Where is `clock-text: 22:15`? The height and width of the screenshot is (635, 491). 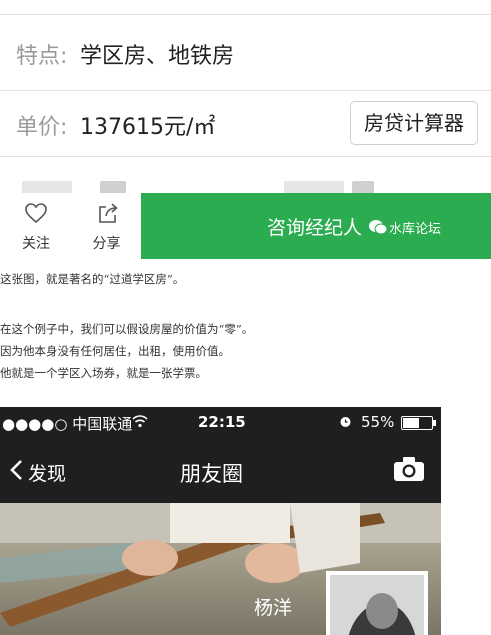 clock-text: 22:15 is located at coordinates (222, 422).